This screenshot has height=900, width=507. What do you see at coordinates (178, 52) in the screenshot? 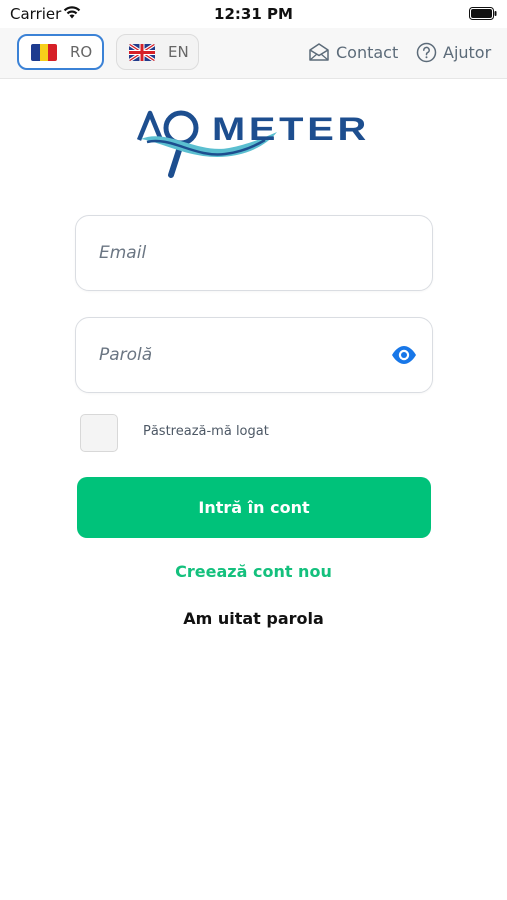
I see `language-en-label: EN` at bounding box center [178, 52].